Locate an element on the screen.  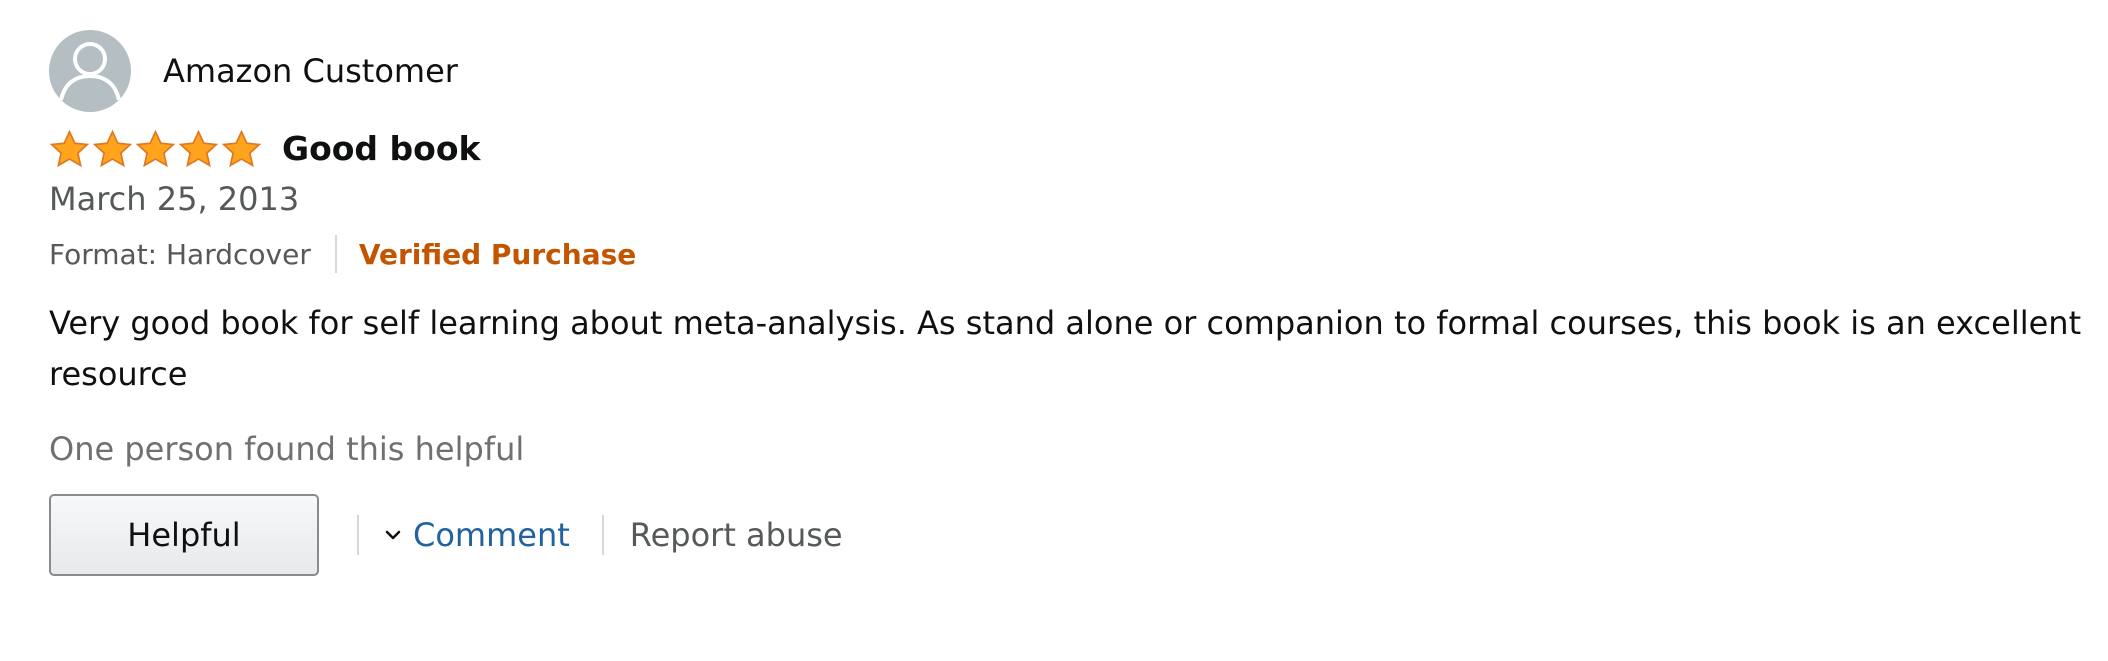
review-title: Good book is located at coordinates (381, 149).